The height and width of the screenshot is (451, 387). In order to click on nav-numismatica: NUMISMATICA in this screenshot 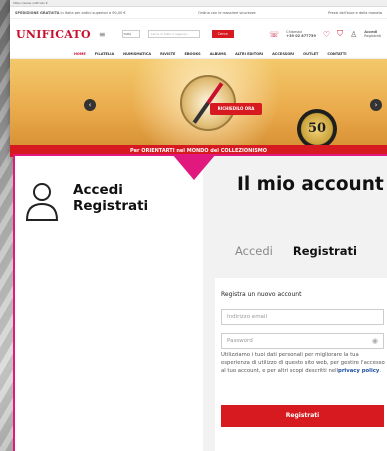, I will do `click(137, 54)`.